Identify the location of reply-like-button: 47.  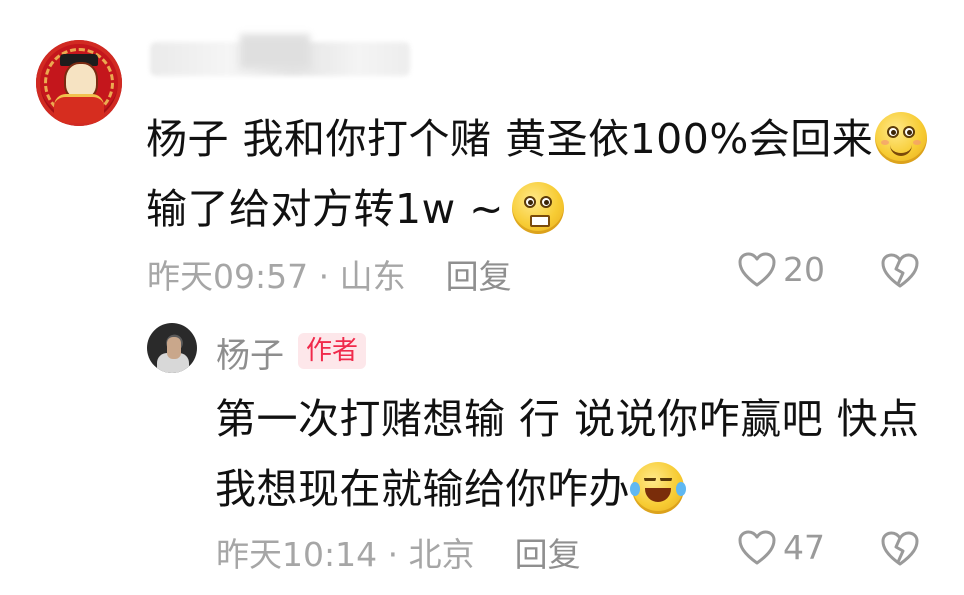
(781, 547).